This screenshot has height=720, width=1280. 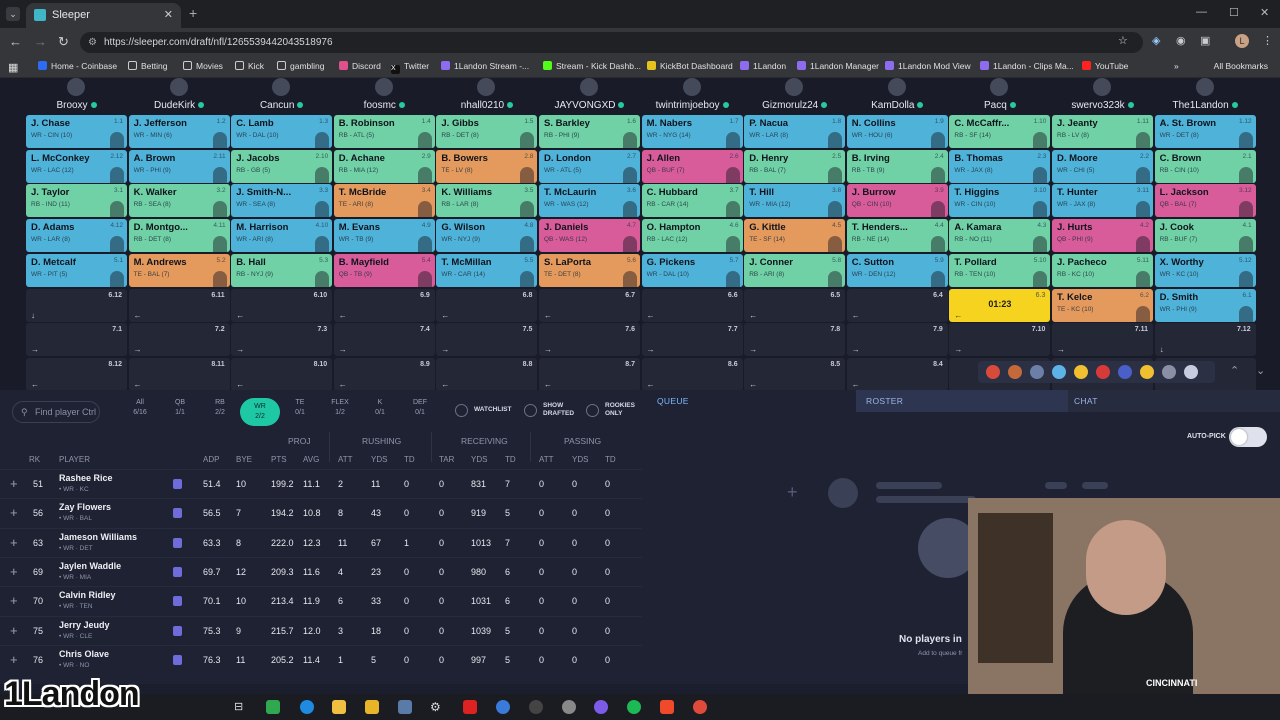 What do you see at coordinates (1205, 305) in the screenshot?
I see `drafted-player-card: D. Smith WR - PHI (9) 6.1` at bounding box center [1205, 305].